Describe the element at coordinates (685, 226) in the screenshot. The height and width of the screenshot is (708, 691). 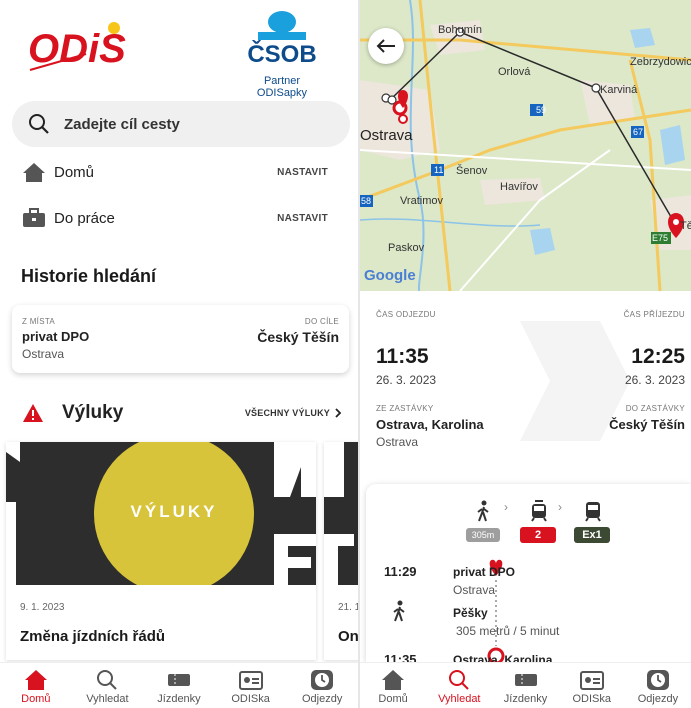
I see `map-label: Těšín` at that location.